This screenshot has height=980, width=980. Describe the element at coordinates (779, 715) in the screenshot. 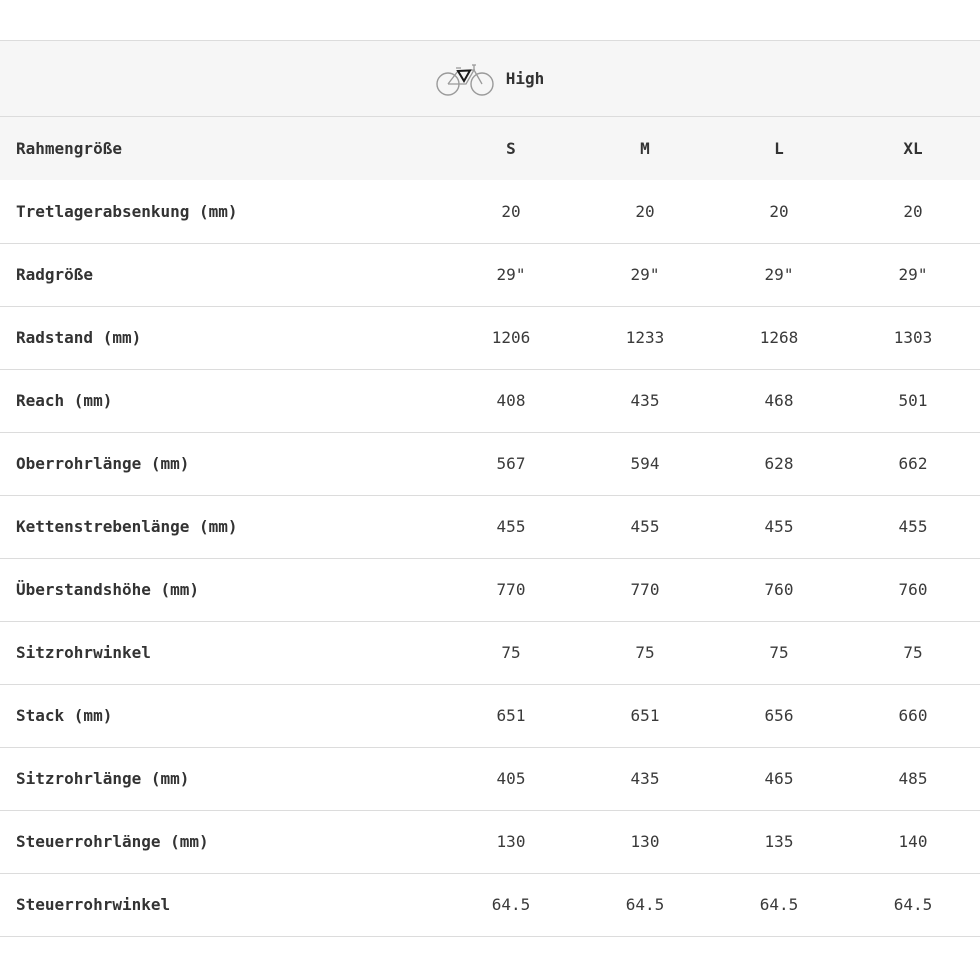

I see `cell-value: 656` at that location.